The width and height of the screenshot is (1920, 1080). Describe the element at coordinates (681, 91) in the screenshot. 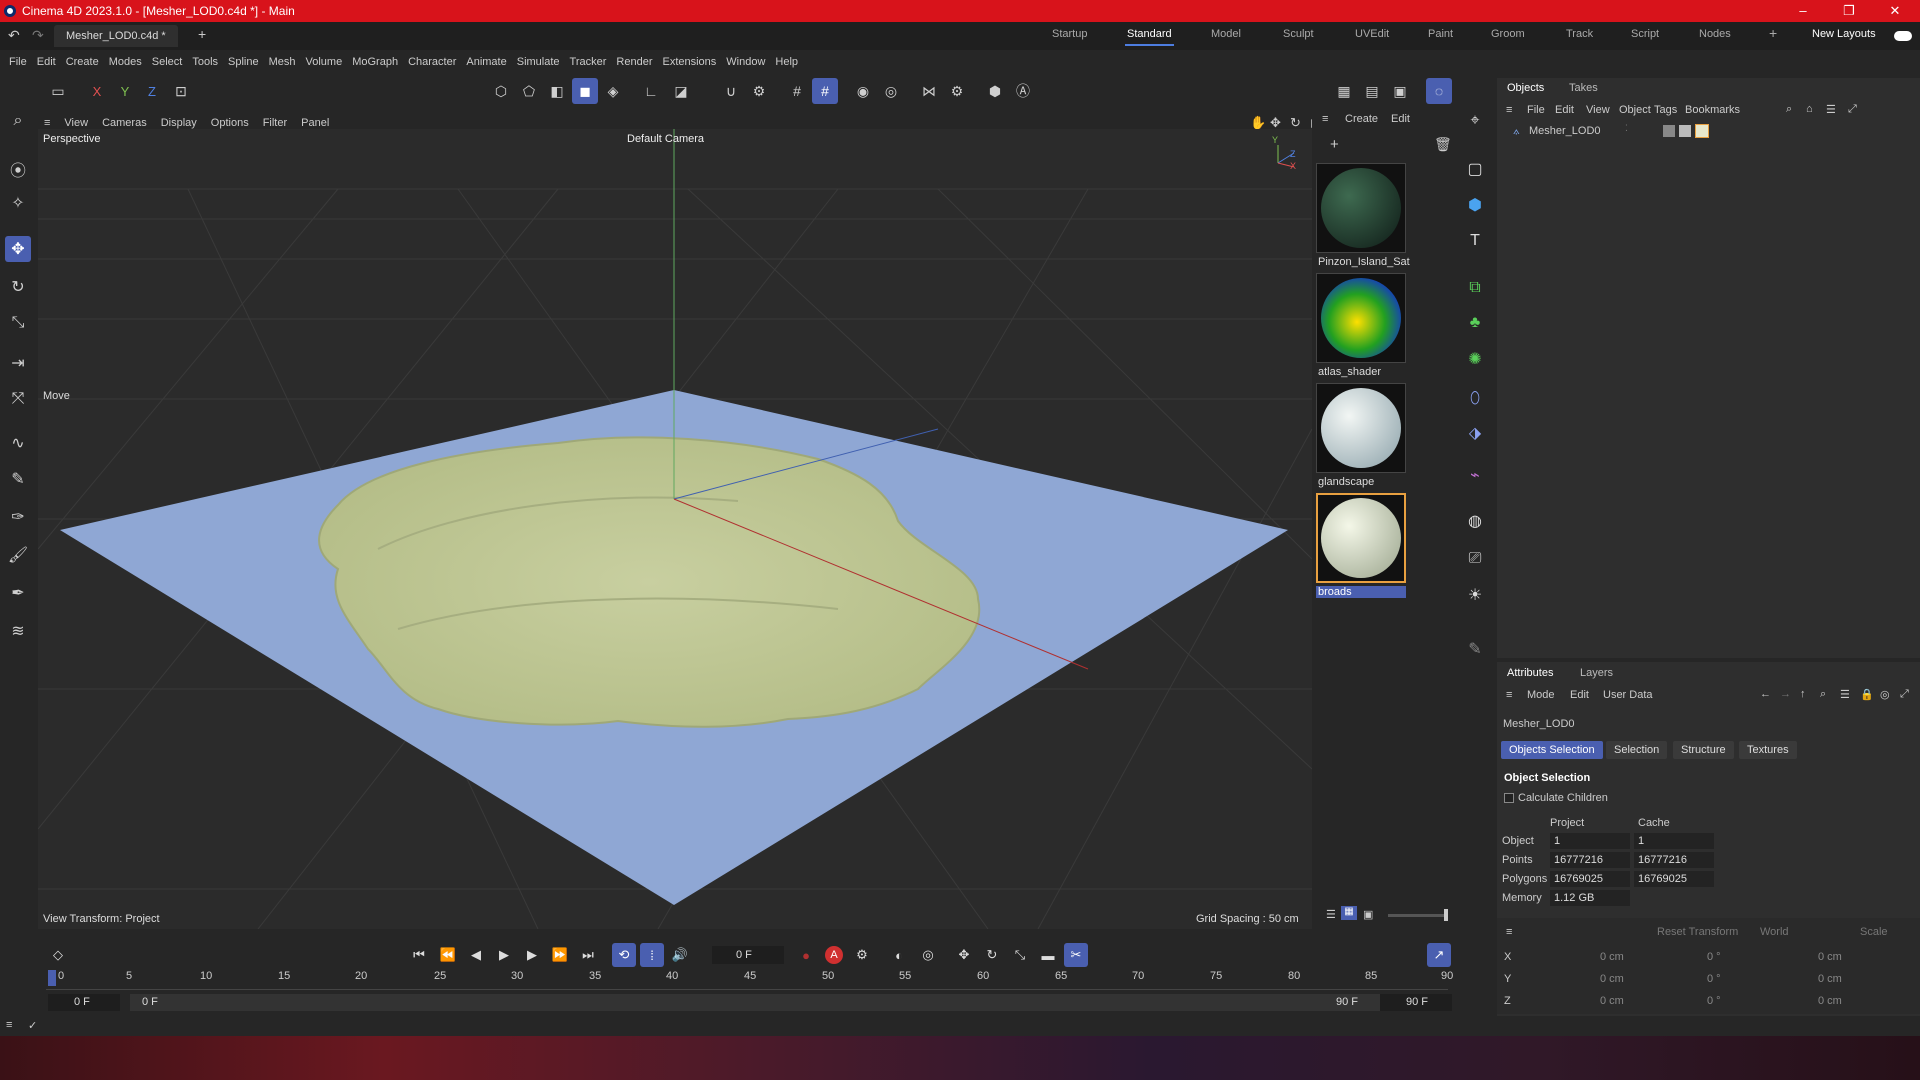

I see `solo-icon: ◪` at that location.